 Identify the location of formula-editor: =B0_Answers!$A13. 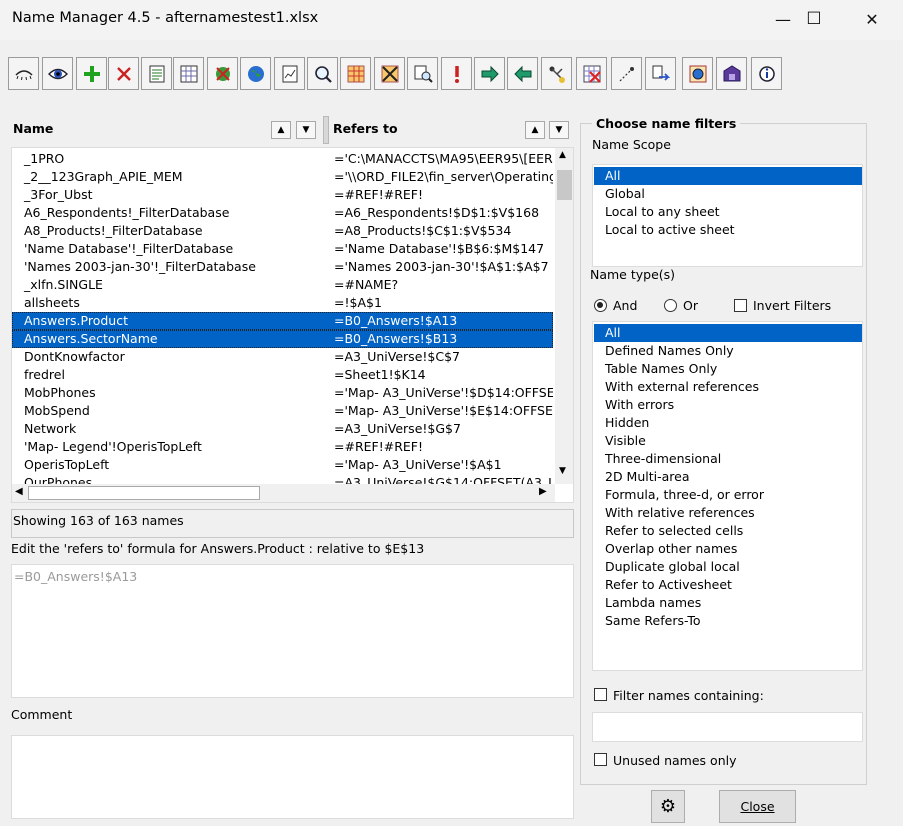
(292, 631).